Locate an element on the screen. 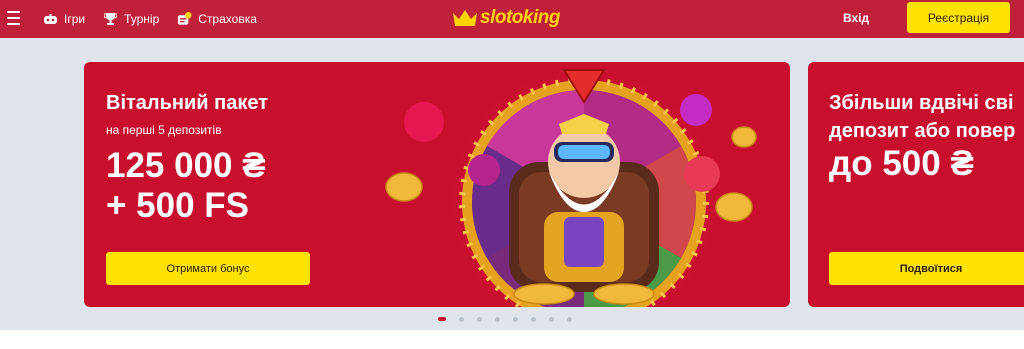 The image size is (1024, 349). nav-games-label: Ігри is located at coordinates (75, 19).